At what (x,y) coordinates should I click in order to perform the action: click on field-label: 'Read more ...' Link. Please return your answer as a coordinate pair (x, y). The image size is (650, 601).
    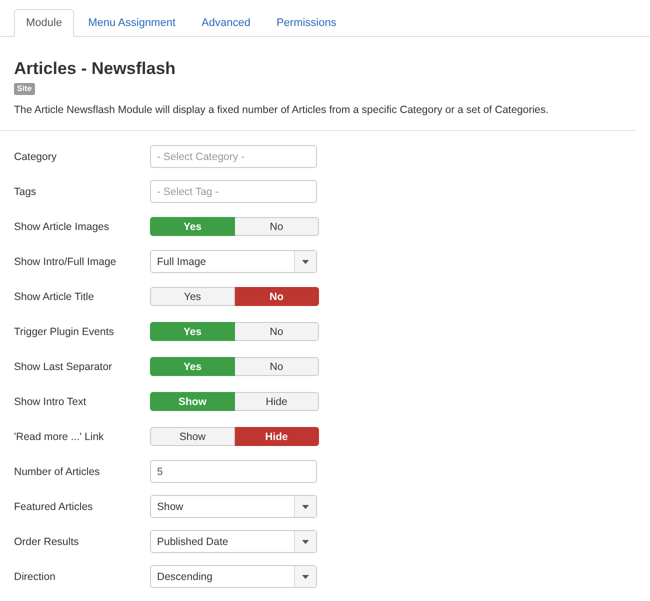
    Looking at the image, I should click on (59, 436).